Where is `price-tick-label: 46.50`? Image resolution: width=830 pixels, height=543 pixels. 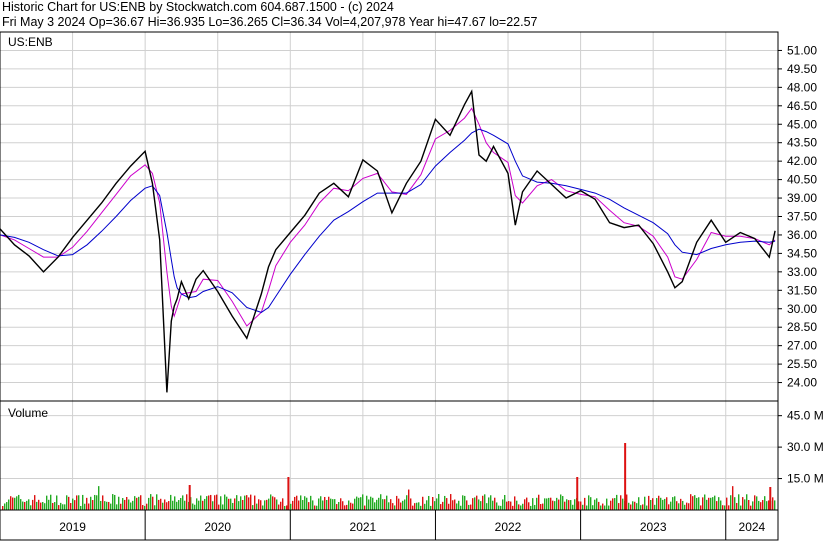 price-tick-label: 46.50 is located at coordinates (802, 106).